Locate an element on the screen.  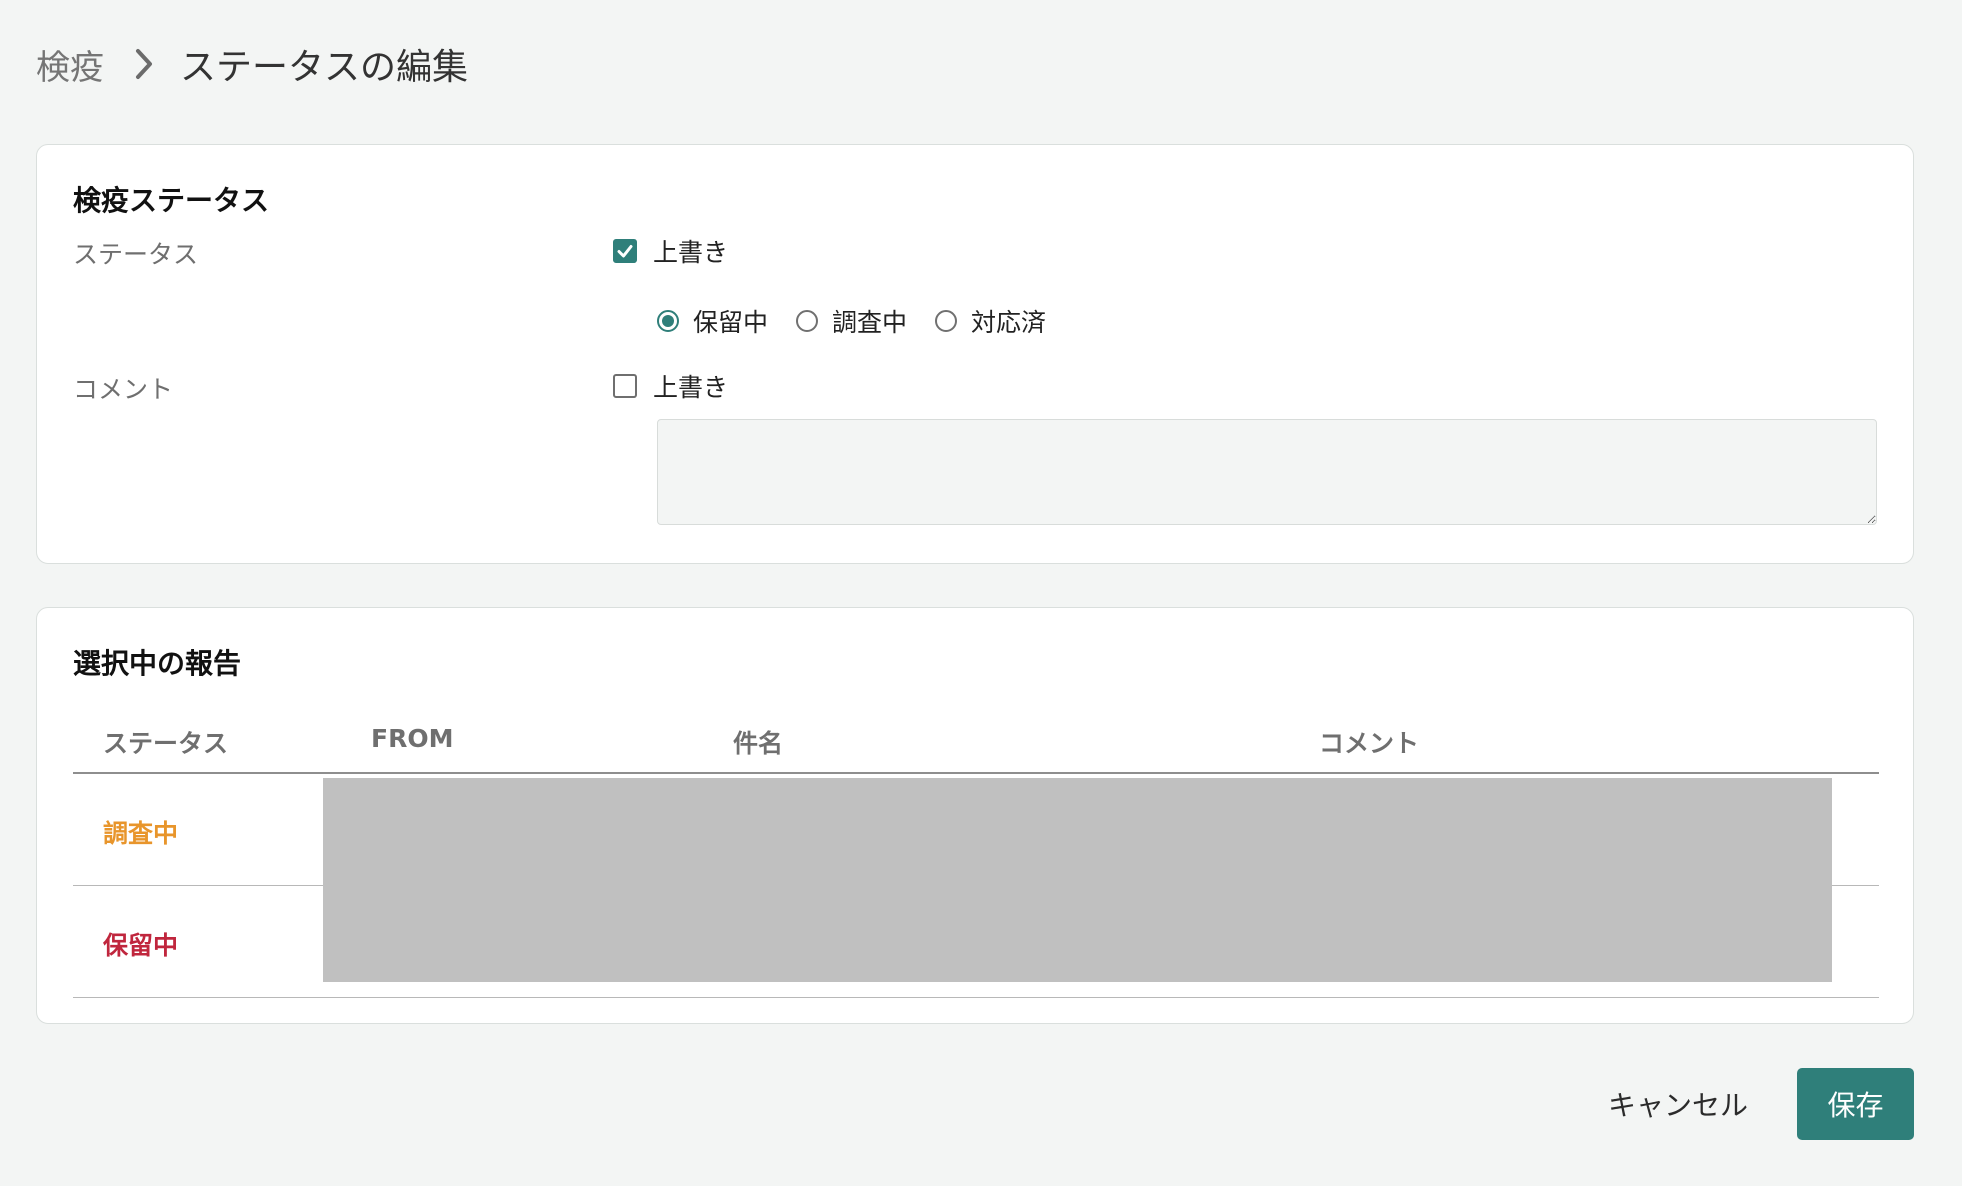
checkbox-unchecked-icon is located at coordinates (625, 386).